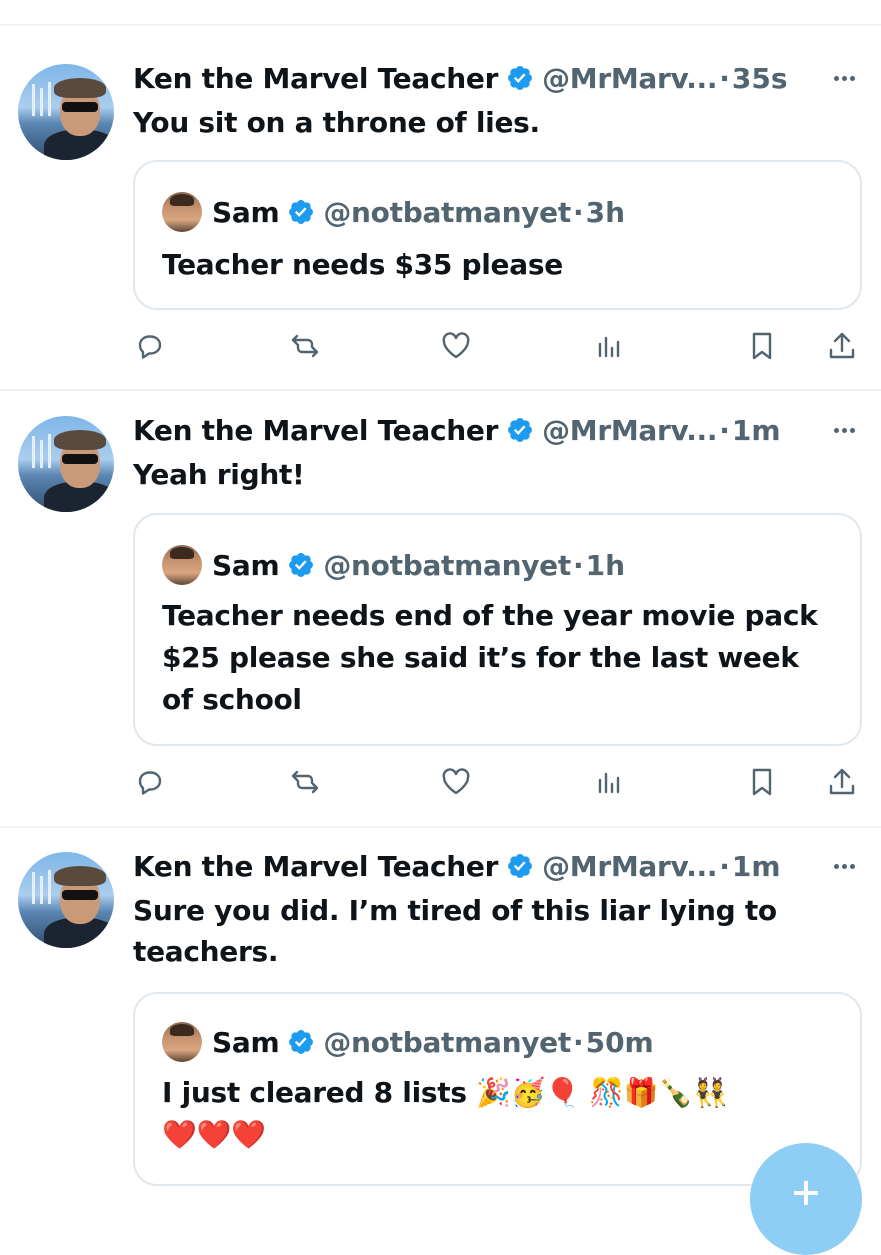 This screenshot has height=1255, width=881. What do you see at coordinates (806, 1193) in the screenshot?
I see `compose-plus-icon` at bounding box center [806, 1193].